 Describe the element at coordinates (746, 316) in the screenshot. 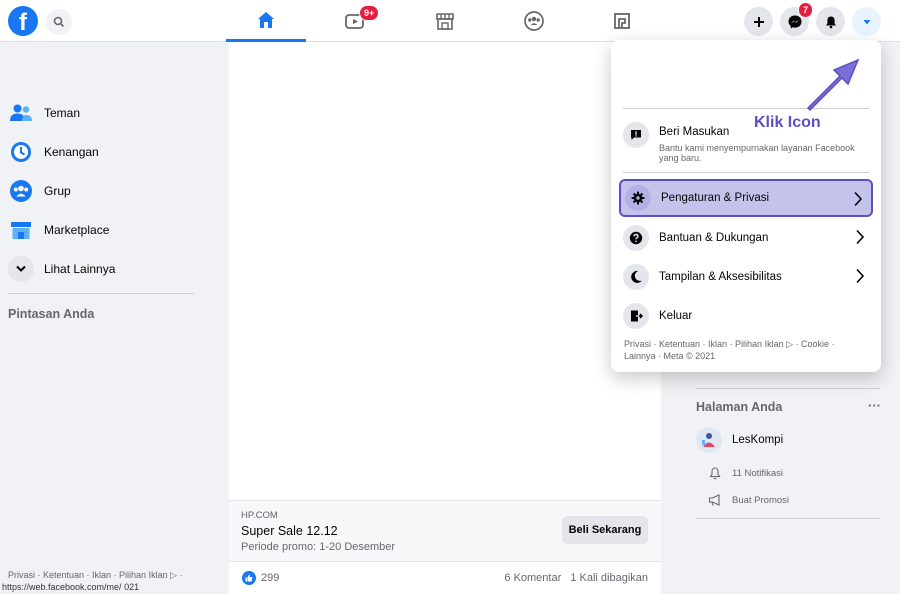

I see `menu-item-logout: Keluar` at that location.